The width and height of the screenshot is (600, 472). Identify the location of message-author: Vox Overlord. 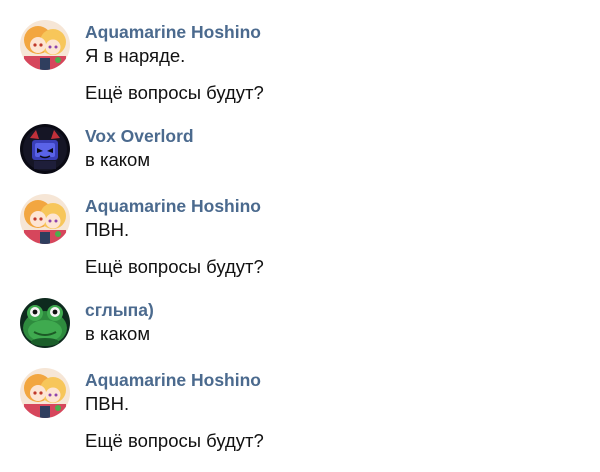
(139, 136).